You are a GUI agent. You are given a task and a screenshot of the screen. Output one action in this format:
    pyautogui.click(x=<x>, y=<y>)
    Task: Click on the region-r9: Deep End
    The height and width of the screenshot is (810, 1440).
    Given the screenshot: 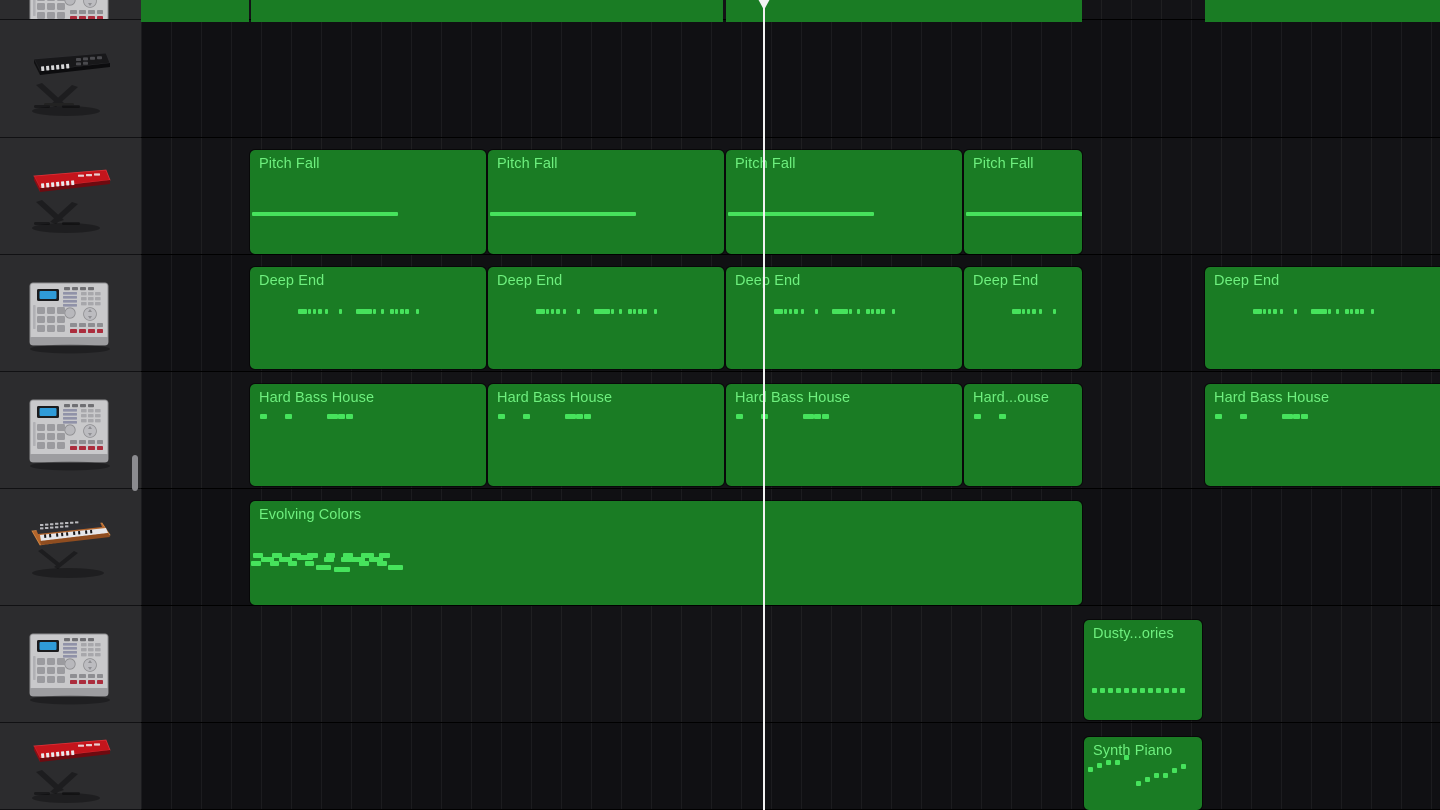 What is the action you would take?
    pyautogui.click(x=1322, y=318)
    